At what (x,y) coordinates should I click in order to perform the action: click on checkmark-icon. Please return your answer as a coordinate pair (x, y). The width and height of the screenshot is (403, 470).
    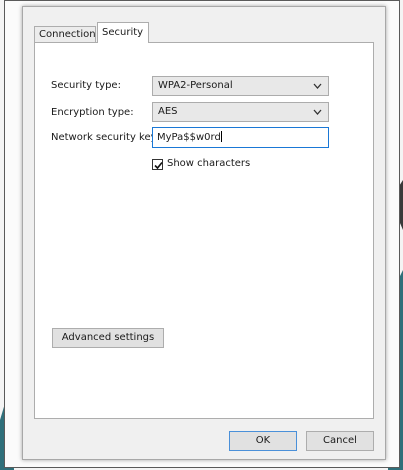
    Looking at the image, I should click on (158, 165).